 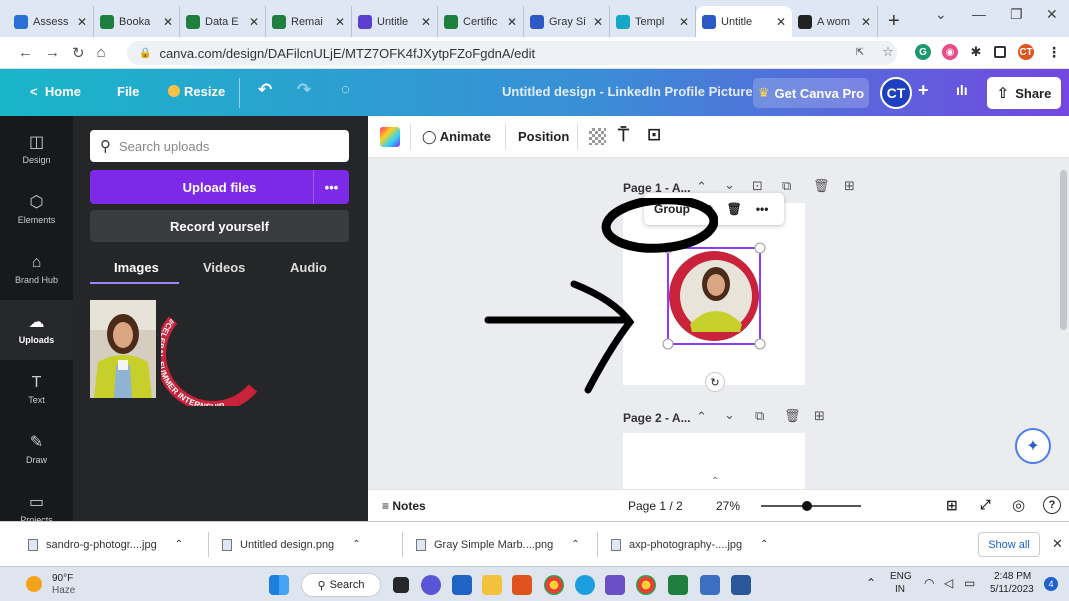 What do you see at coordinates (929, 583) in the screenshot?
I see `wifi-icon: ◠` at bounding box center [929, 583].